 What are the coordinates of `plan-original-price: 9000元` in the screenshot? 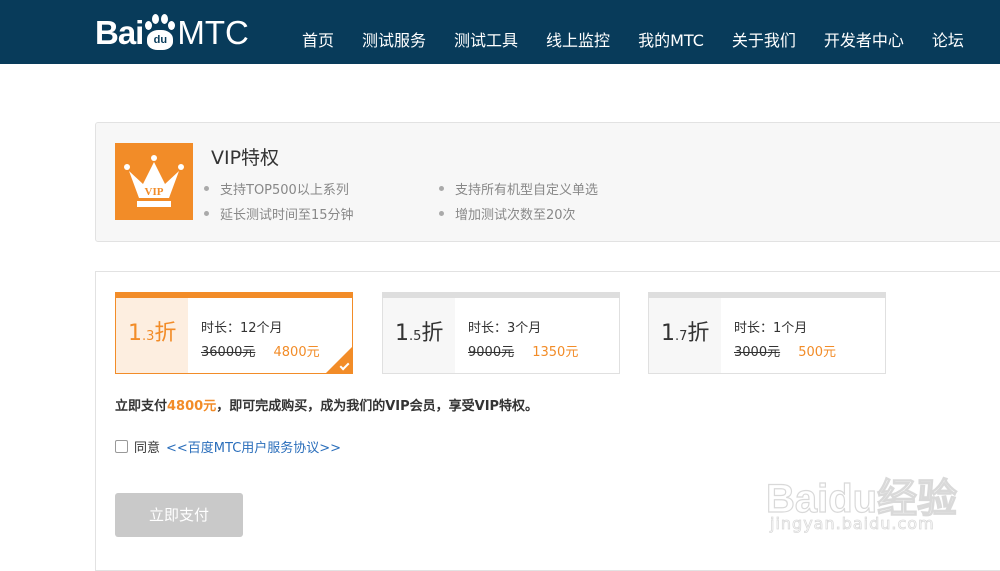 It's located at (491, 352).